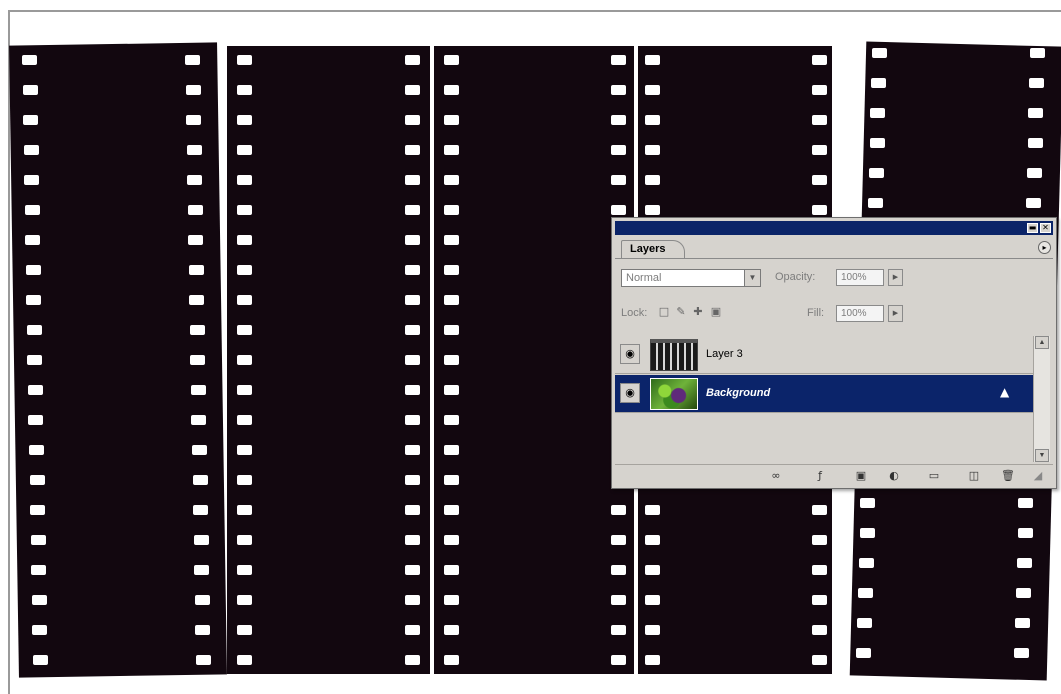 The height and width of the screenshot is (694, 1061). Describe the element at coordinates (861, 476) in the screenshot. I see `mask-icon: ▣` at that location.